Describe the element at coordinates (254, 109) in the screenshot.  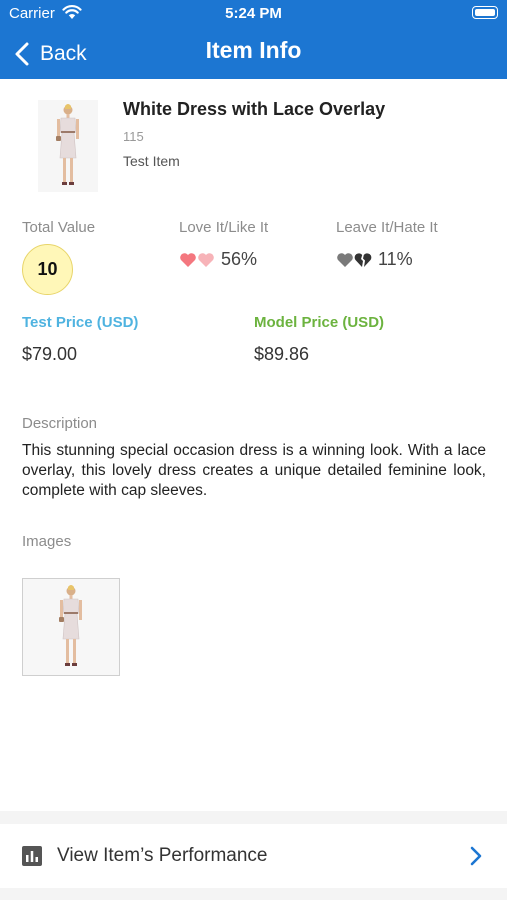
I see `item-title: White Dress with Lace Overlay` at that location.